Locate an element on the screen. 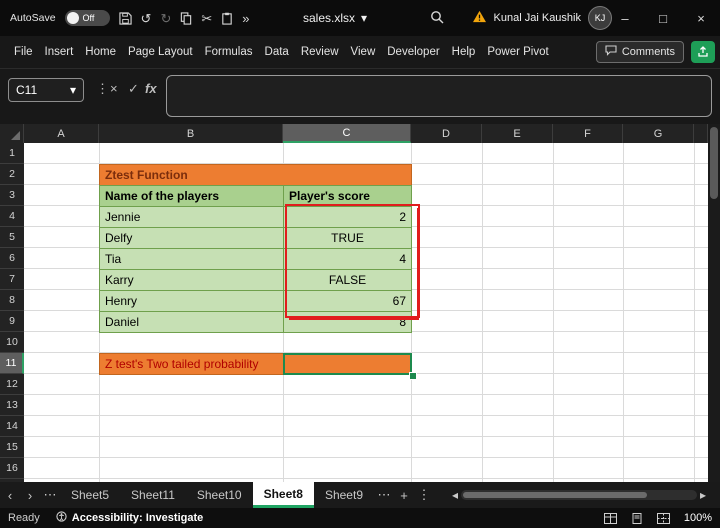  page-break-view-icon is located at coordinates (663, 518).